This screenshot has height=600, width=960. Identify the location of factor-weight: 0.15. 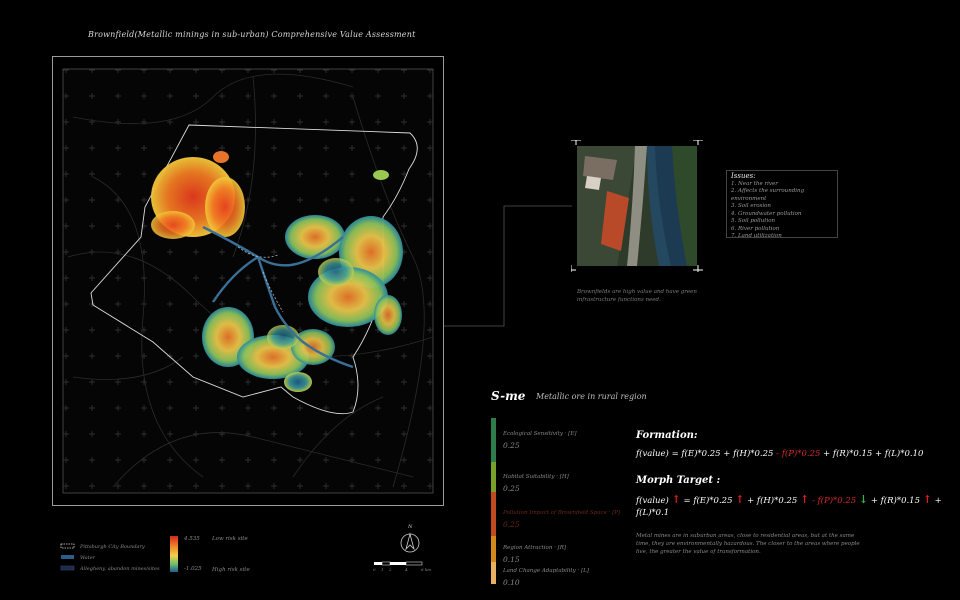
(511, 559).